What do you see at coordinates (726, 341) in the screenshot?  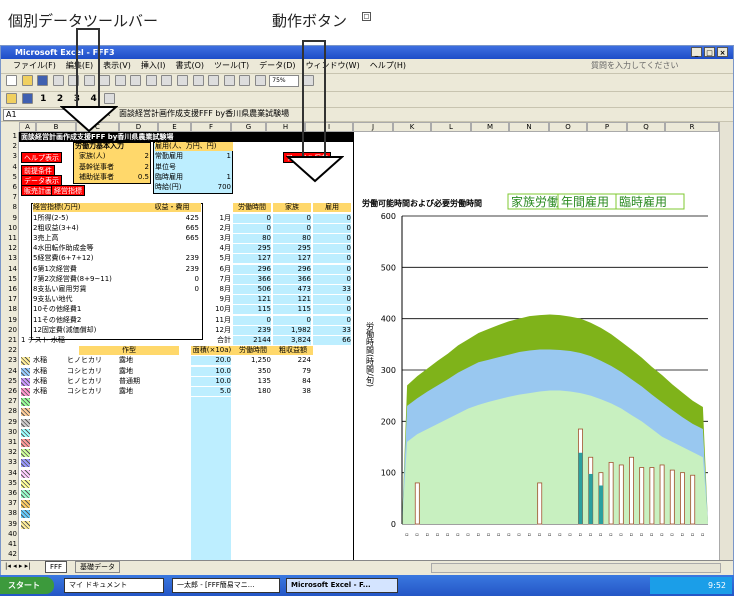 I see `vertical-scrollbar` at bounding box center [726, 341].